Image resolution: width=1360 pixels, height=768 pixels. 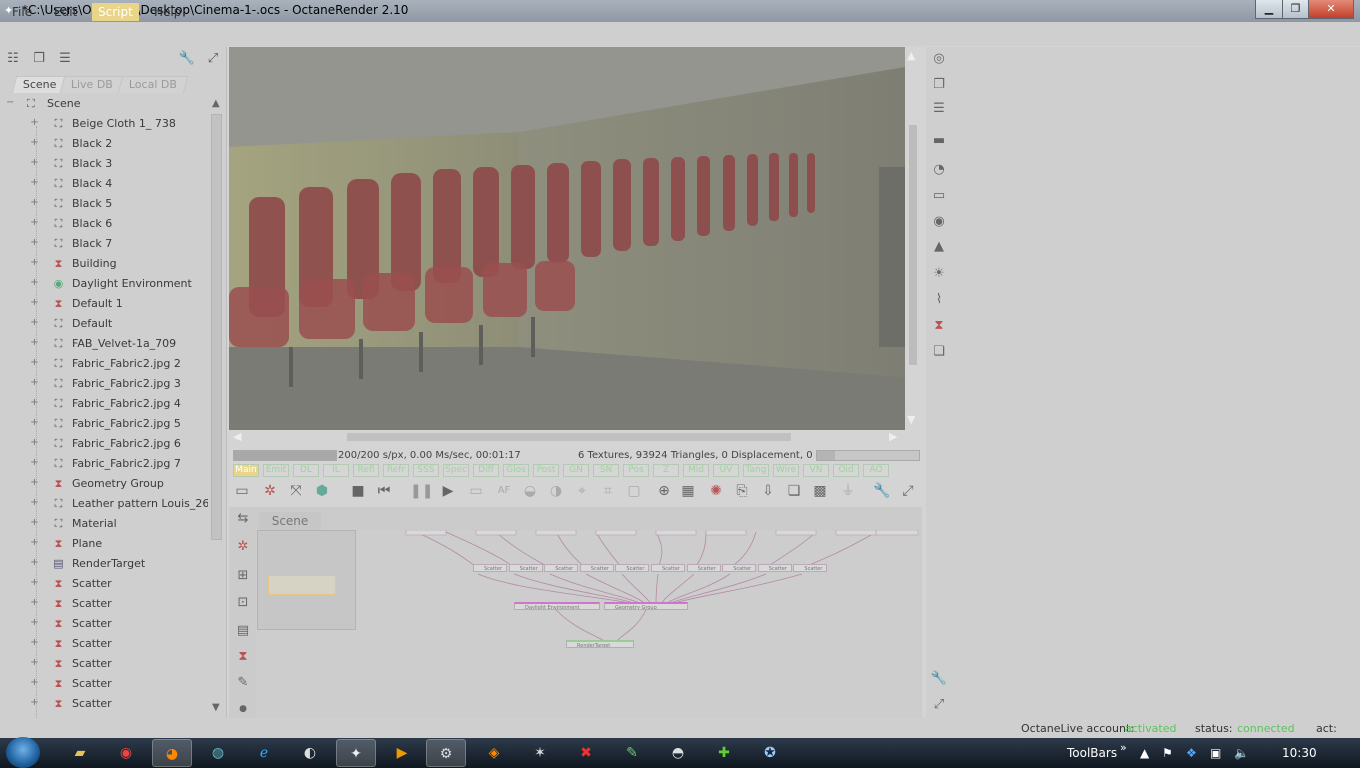 What do you see at coordinates (446, 753) in the screenshot?
I see `app-gear-icon: ⚙` at bounding box center [446, 753].